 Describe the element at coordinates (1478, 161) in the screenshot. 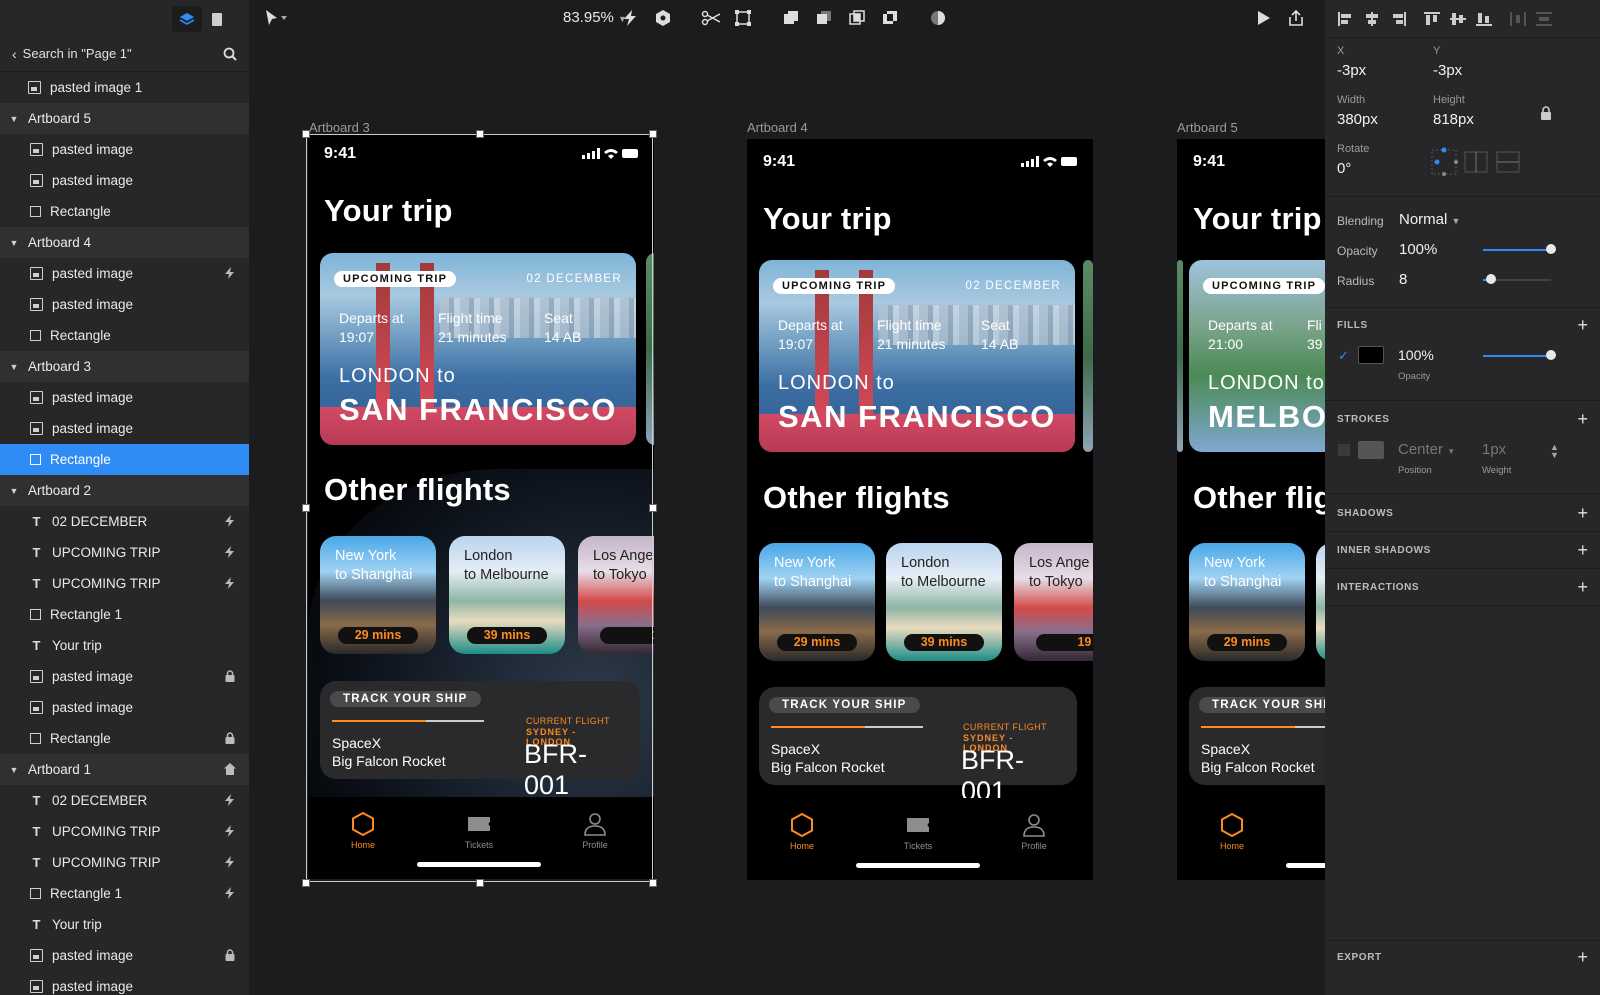

I see `flip-transform-icons` at that location.